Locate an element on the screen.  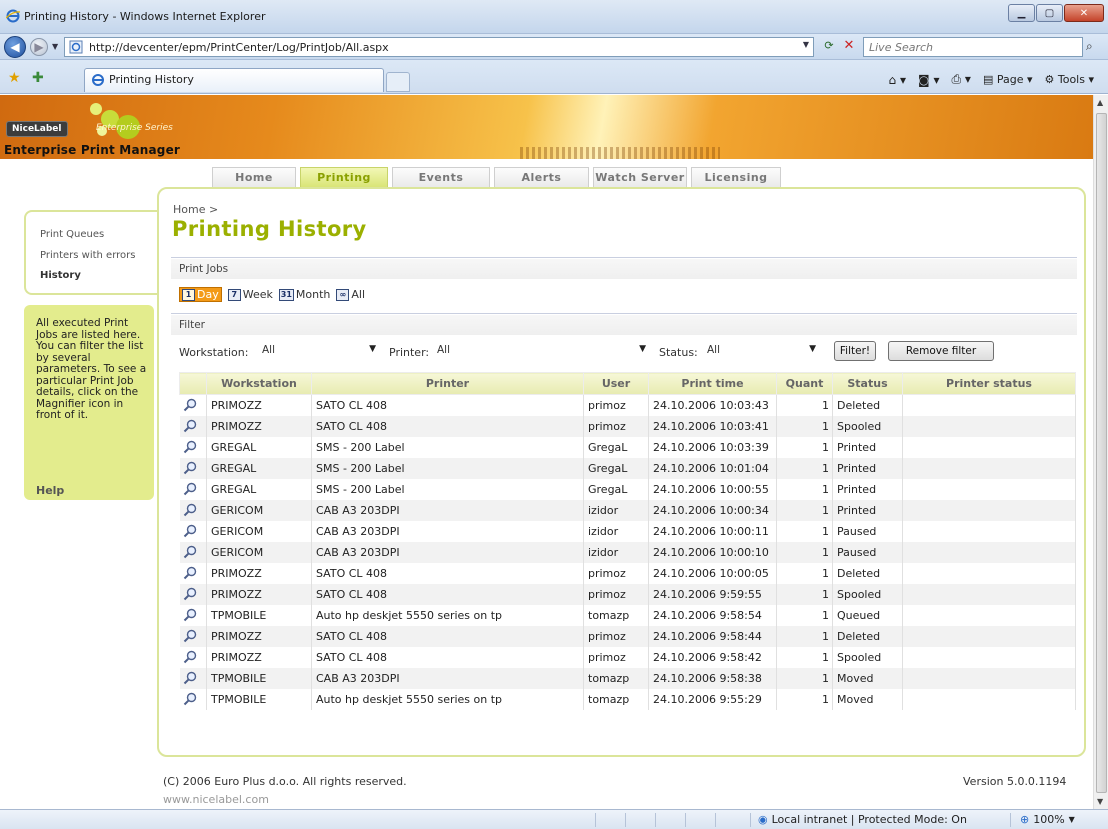
column-header-printer: Printer is located at coordinates (447, 383).